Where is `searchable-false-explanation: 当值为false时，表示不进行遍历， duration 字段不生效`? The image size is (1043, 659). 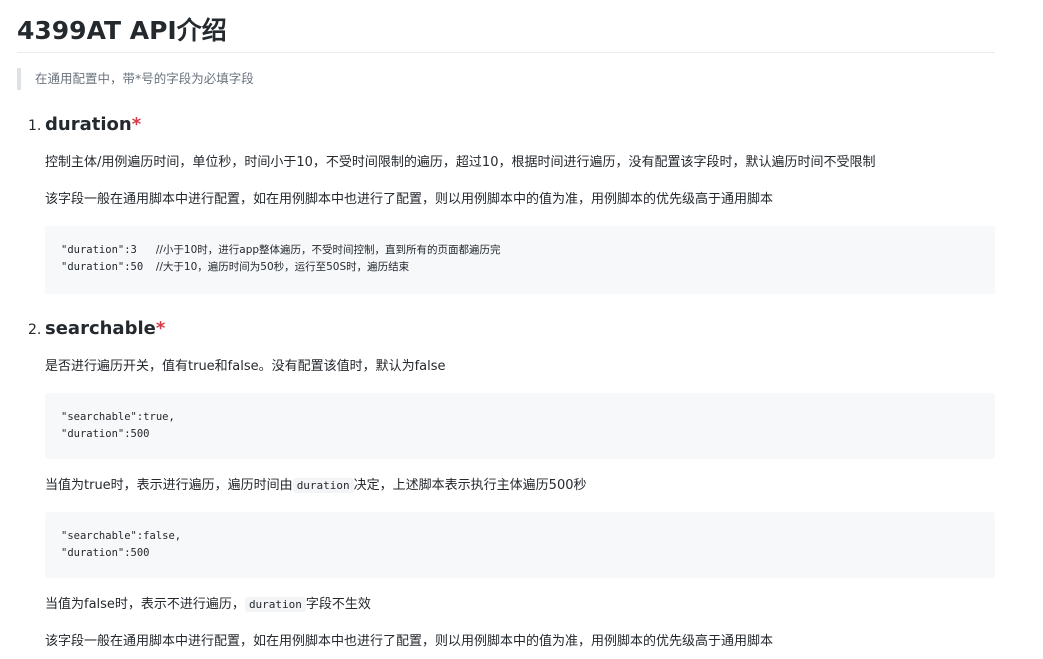
searchable-false-explanation: 当值为false时，表示不进行遍历， duration 字段不生效 is located at coordinates (208, 605).